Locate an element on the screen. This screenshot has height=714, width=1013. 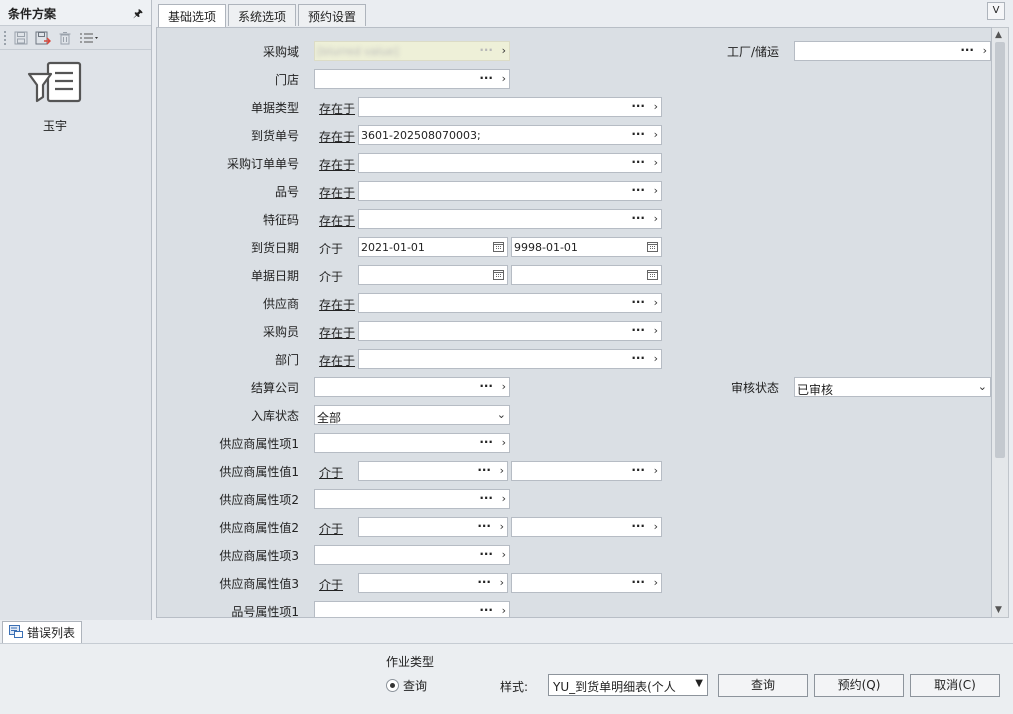
scheme-item-label: 玉宇 is located at coordinates (54, 126).